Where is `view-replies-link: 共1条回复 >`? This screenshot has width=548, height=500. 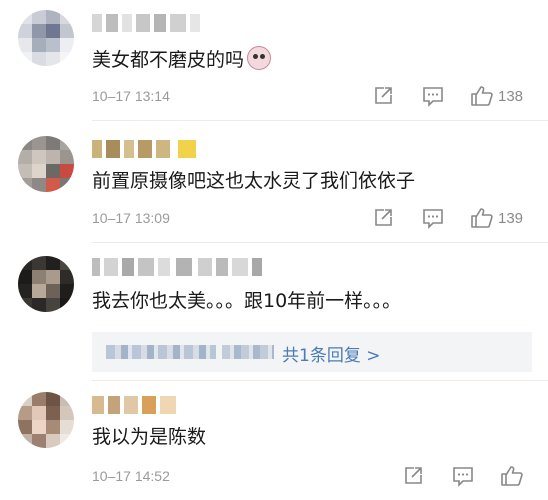
view-replies-link: 共1条回复 > is located at coordinates (331, 353).